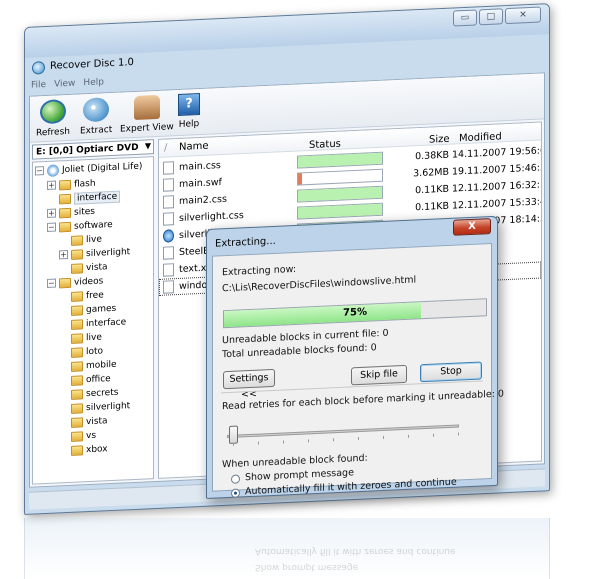  I want to click on refresh-button: Refresh, so click(53, 119).